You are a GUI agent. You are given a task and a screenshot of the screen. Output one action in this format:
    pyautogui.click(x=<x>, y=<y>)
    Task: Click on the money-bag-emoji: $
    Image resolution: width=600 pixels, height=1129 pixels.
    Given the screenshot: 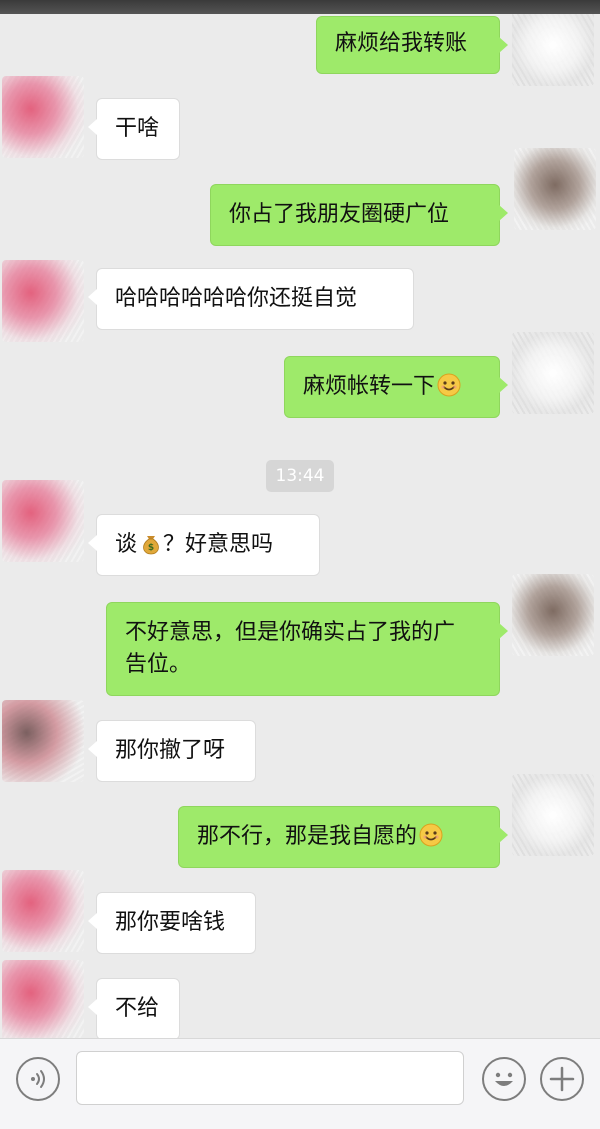 What is the action you would take?
    pyautogui.click(x=151, y=545)
    